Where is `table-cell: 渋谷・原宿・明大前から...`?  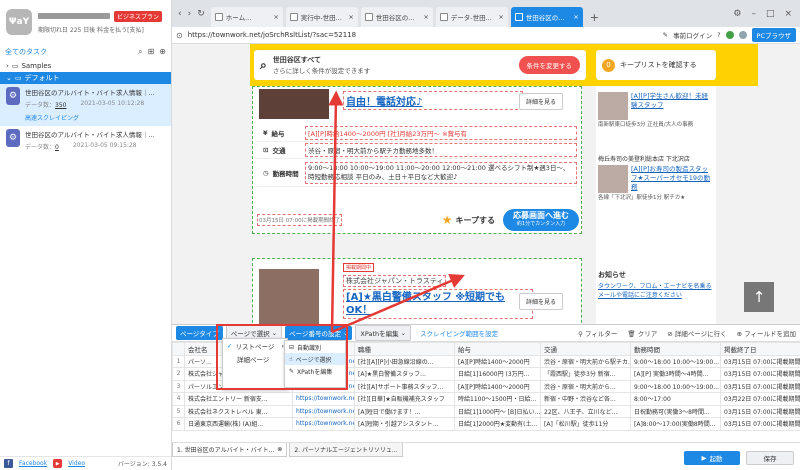 table-cell: 渋谷・原宿・明大前から... is located at coordinates (585, 386).